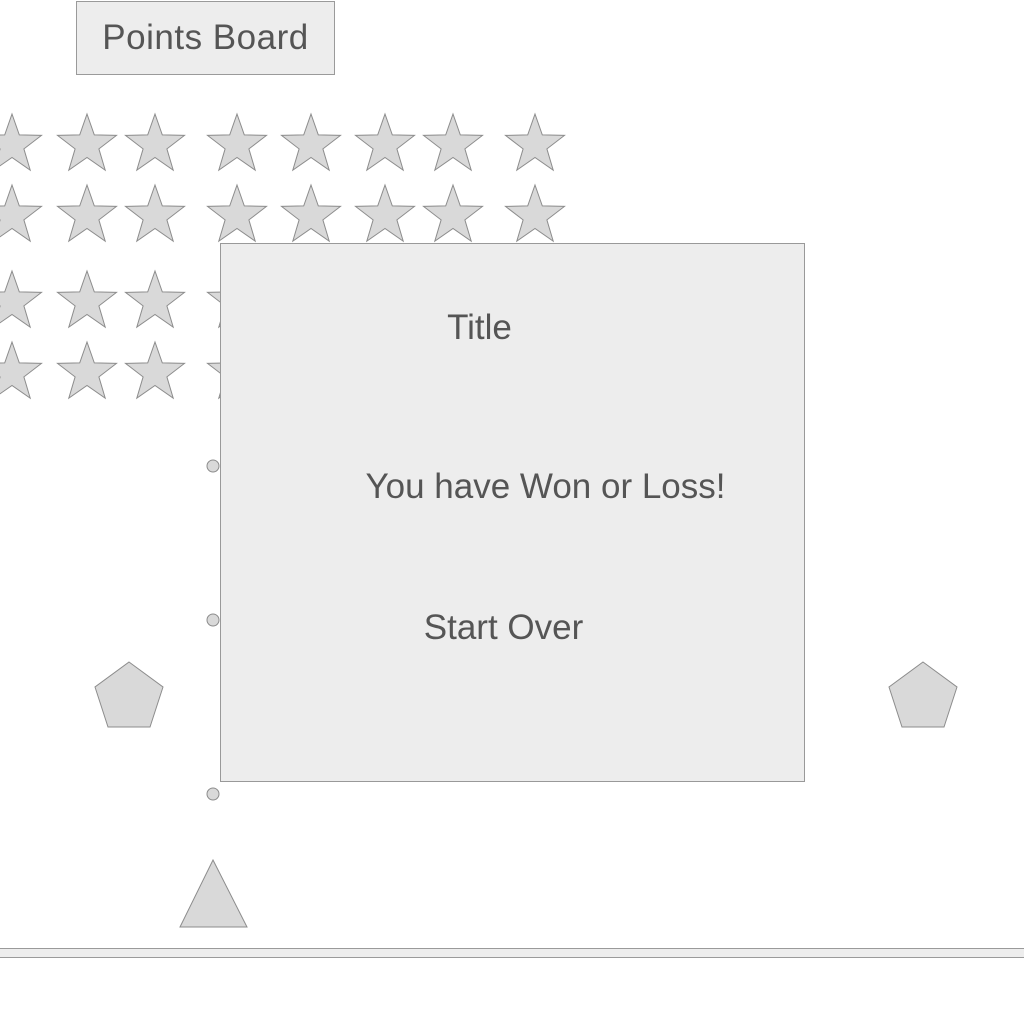  I want to click on ground-bar, so click(512, 953).